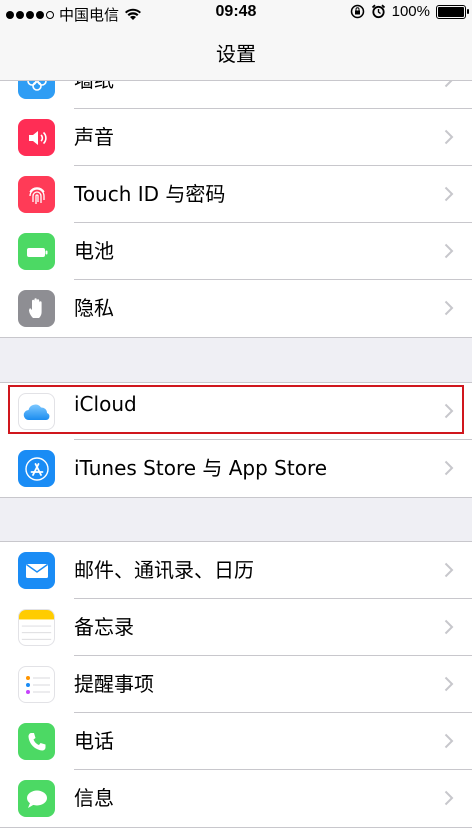  I want to click on battery-percent: 100%, so click(410, 11).